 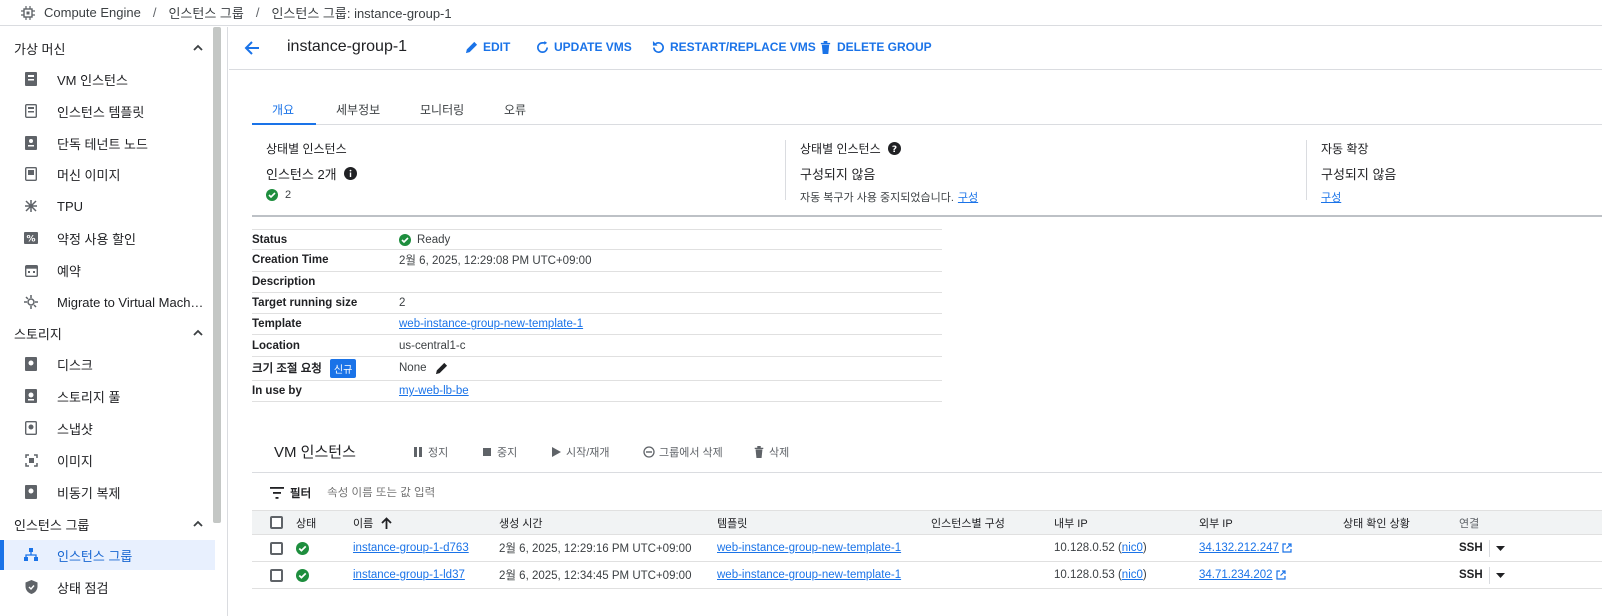 What do you see at coordinates (109, 524) in the screenshot?
I see `sidebar-section-instance-groups: 인스턴스 그룹` at bounding box center [109, 524].